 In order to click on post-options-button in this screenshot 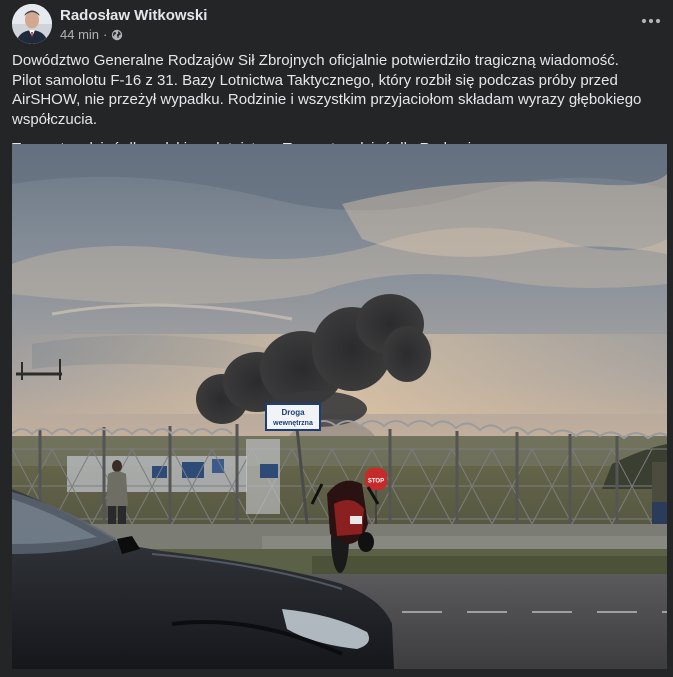, I will do `click(651, 21)`.